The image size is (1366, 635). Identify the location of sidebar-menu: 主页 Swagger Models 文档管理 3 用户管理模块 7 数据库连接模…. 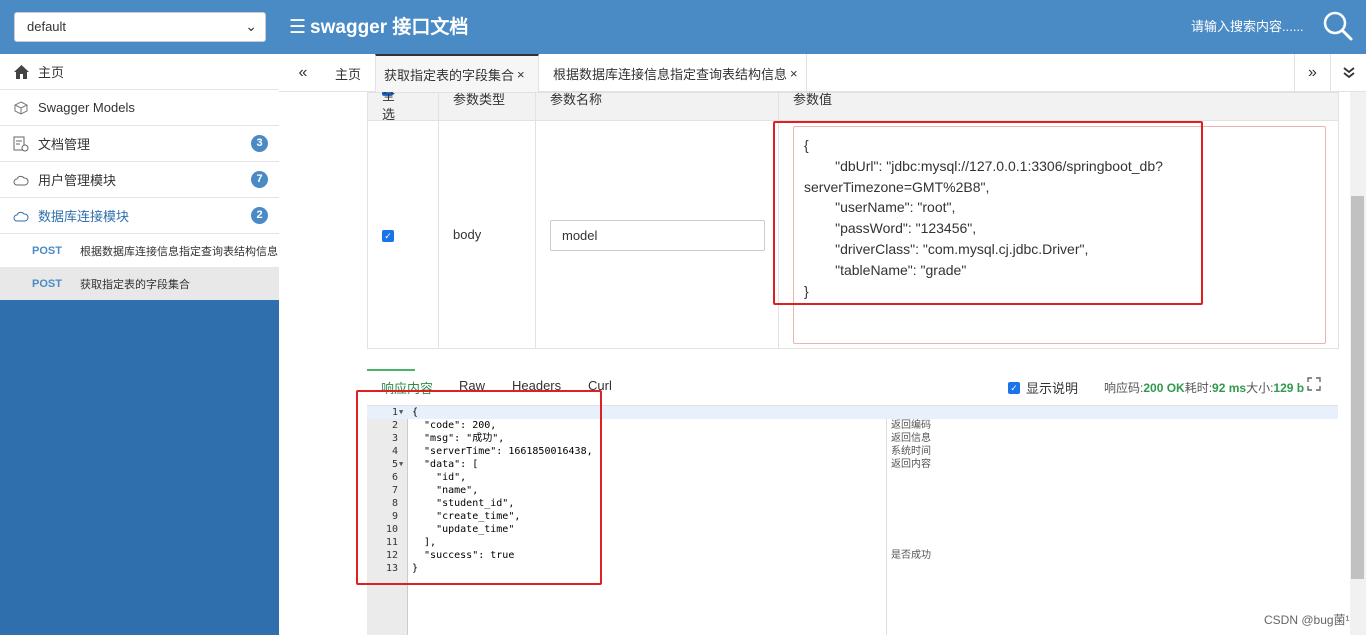
(139, 177).